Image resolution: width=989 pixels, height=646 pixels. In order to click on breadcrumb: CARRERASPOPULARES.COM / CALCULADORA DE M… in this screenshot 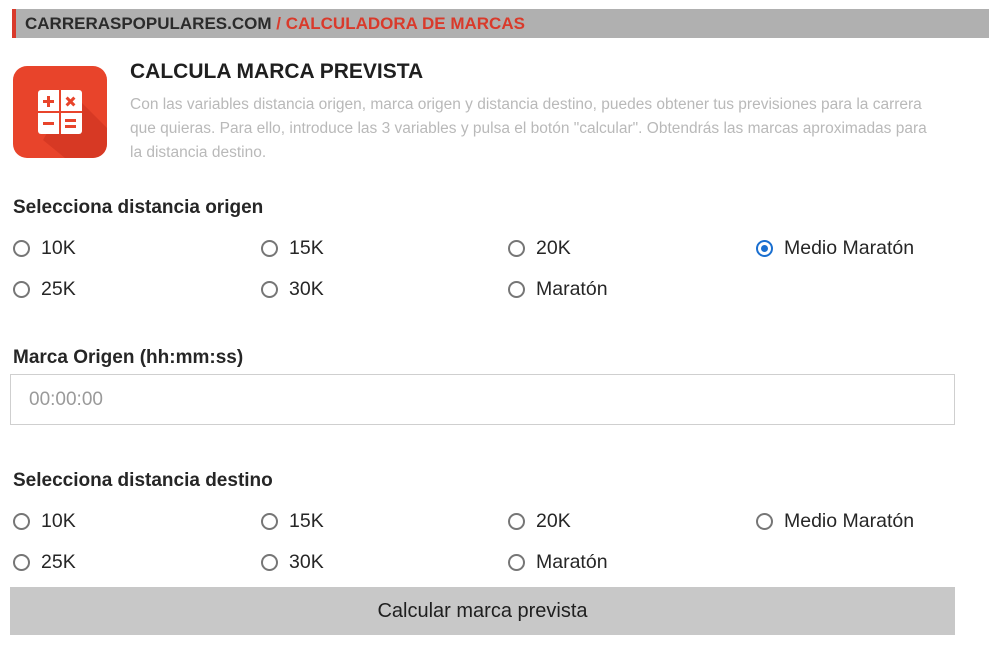, I will do `click(500, 23)`.